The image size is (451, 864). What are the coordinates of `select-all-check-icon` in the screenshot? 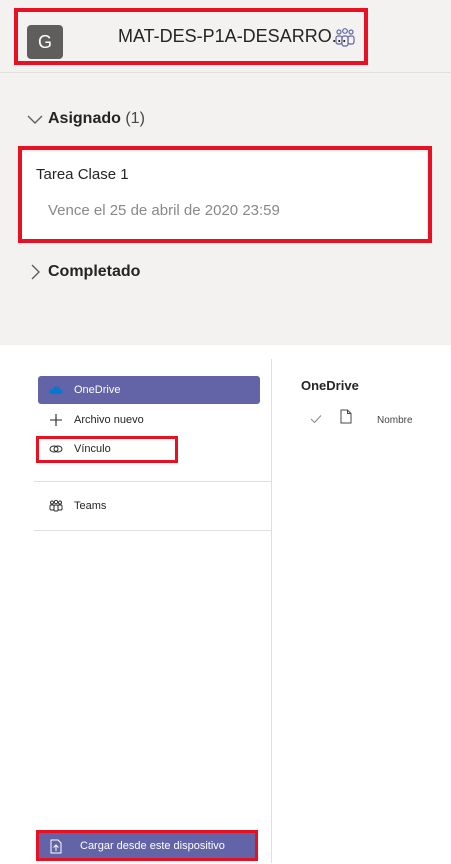 It's located at (316, 420).